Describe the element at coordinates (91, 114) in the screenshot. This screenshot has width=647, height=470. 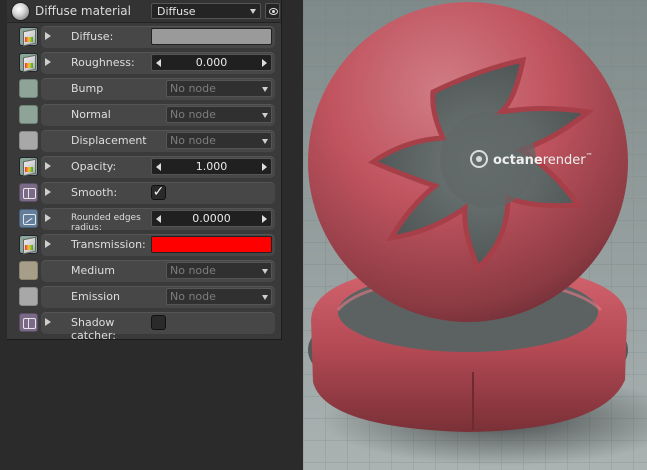
I see `param-label-normal: Normal` at that location.